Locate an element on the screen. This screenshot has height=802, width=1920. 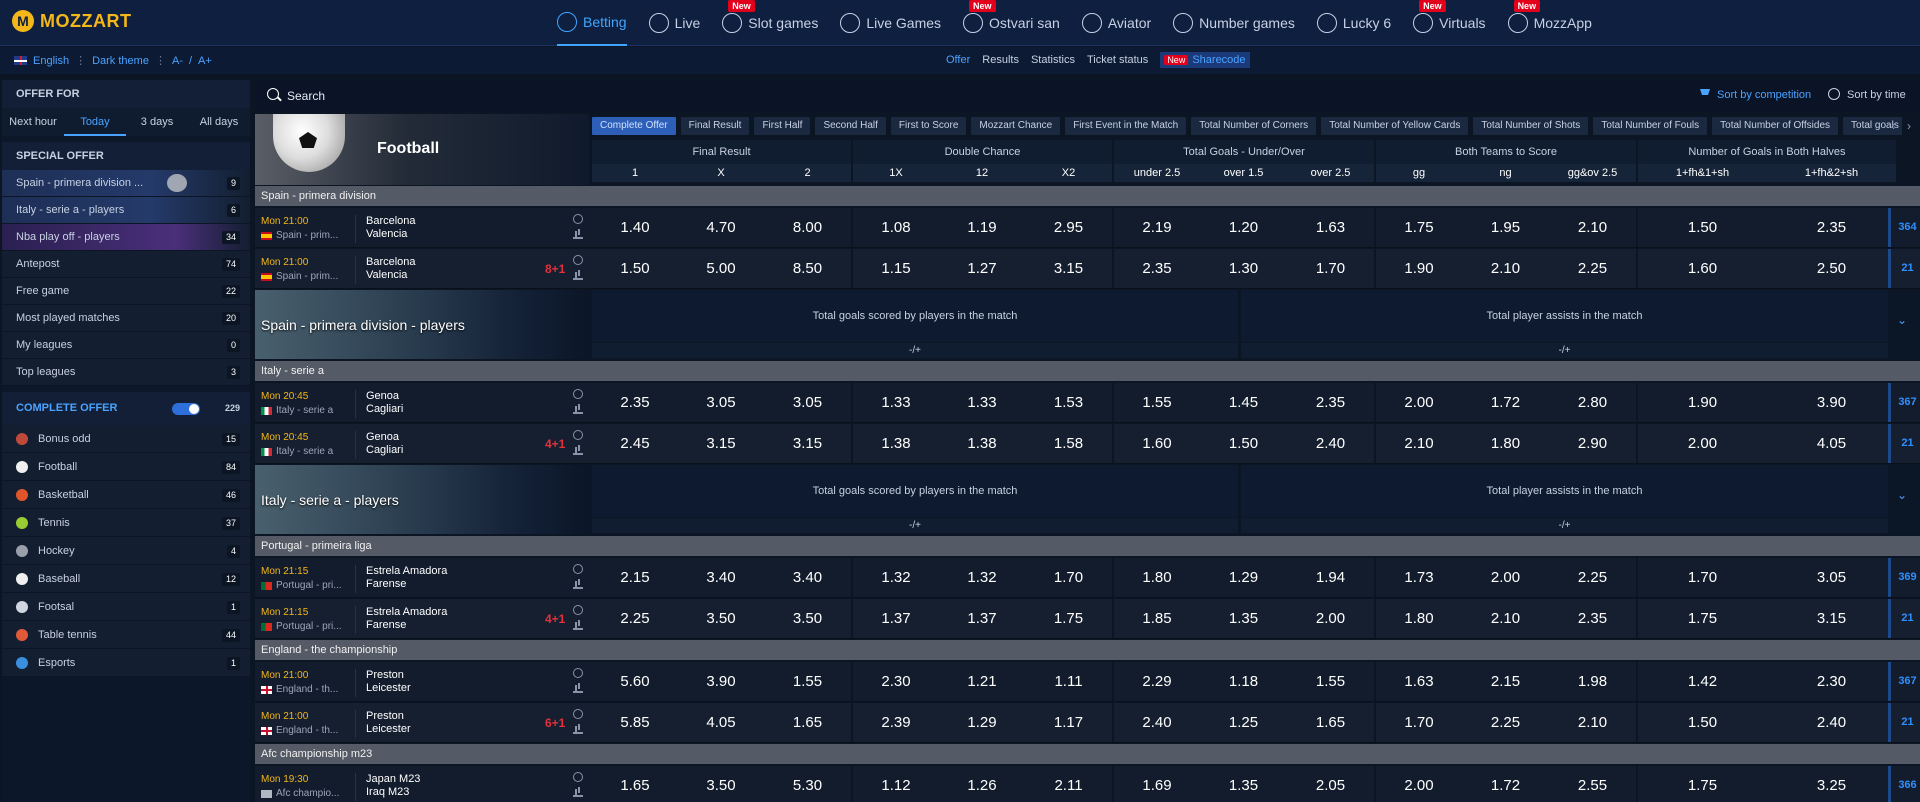
odd-button: 2.35 is located at coordinates (1831, 227).